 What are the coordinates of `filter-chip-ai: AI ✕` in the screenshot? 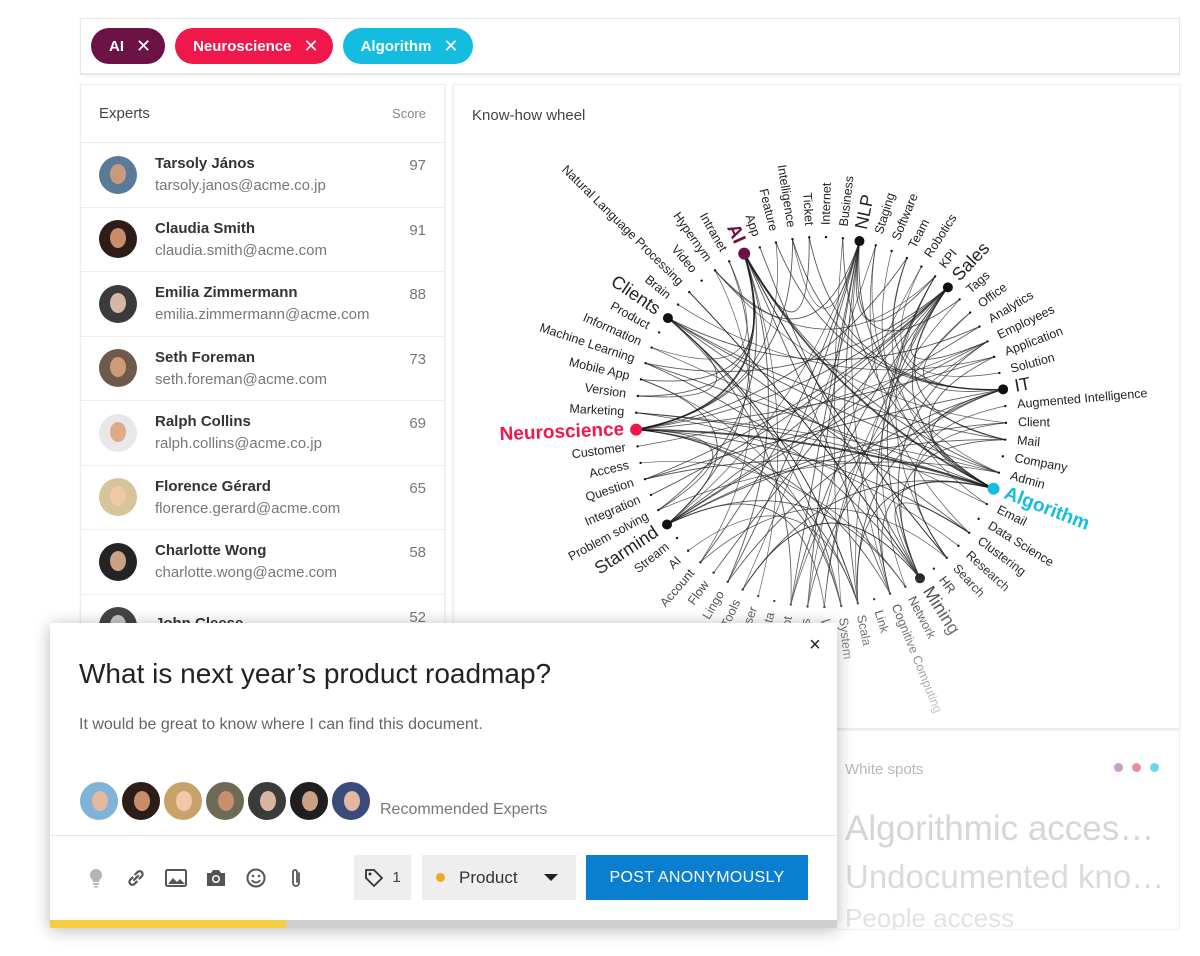 It's located at (128, 46).